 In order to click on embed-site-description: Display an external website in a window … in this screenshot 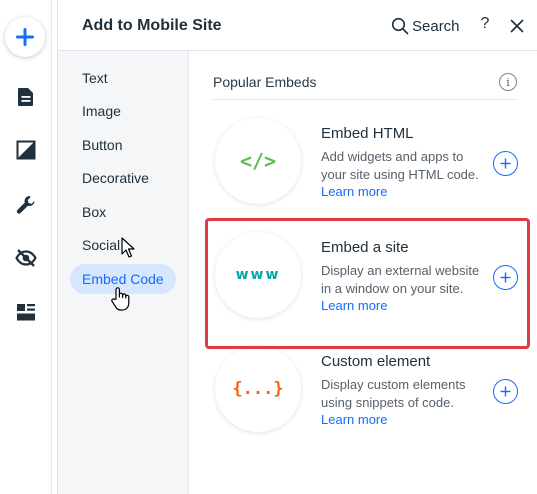, I will do `click(401, 288)`.